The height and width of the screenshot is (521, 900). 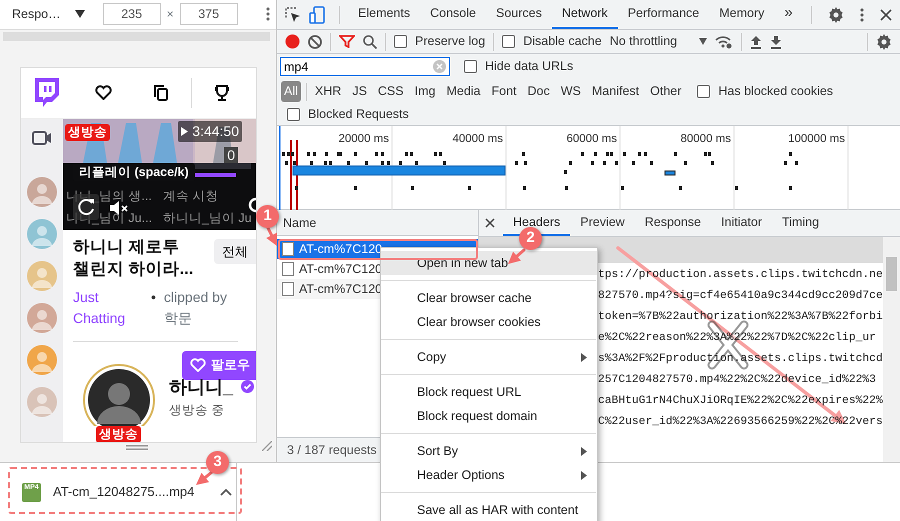 I want to click on category-link: Just Chatting, so click(x=108, y=307).